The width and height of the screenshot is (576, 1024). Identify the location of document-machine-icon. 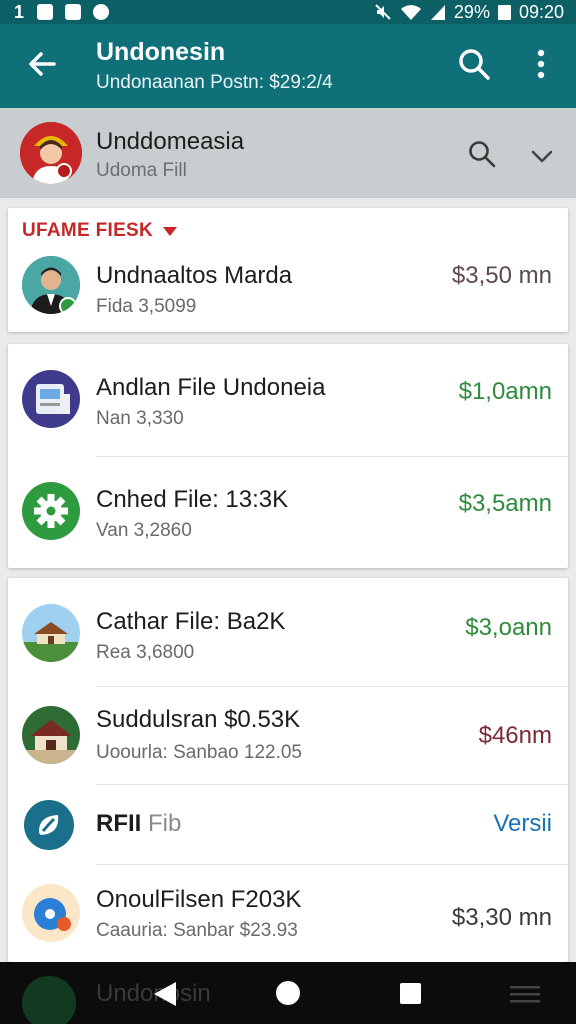
(51, 399).